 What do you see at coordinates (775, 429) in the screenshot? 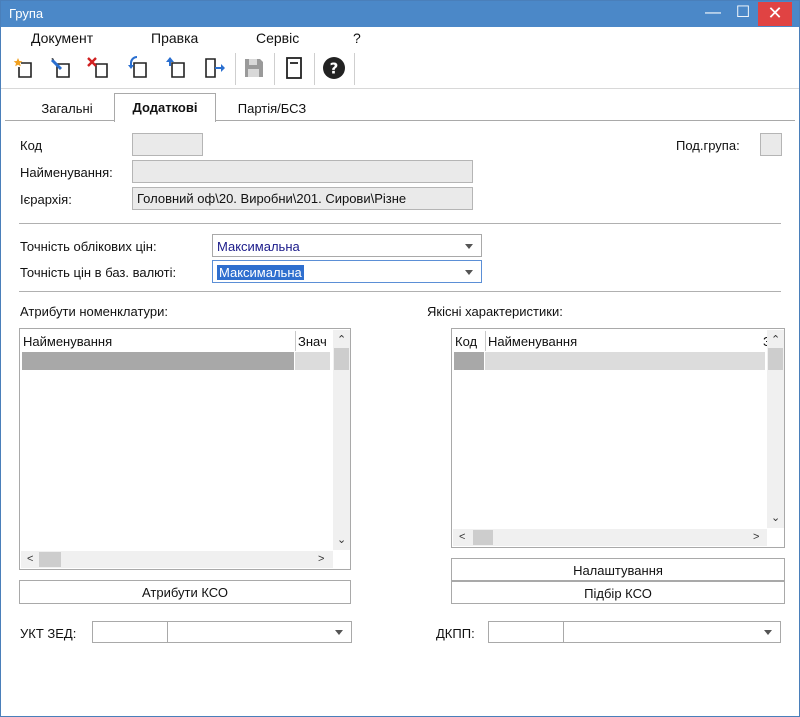
I see `qualities-vscroll: ⌃ ⌄` at bounding box center [775, 429].